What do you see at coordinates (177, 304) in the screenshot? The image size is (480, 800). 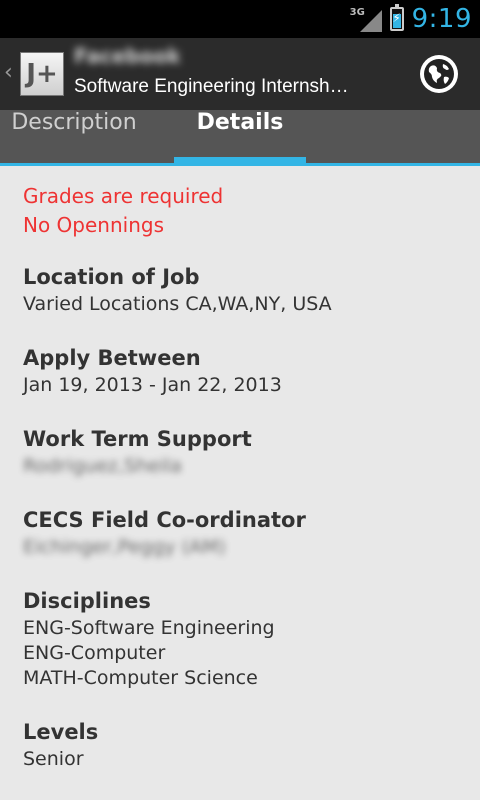 I see `section-value: Varied Locations CA,WA,NY, USA` at bounding box center [177, 304].